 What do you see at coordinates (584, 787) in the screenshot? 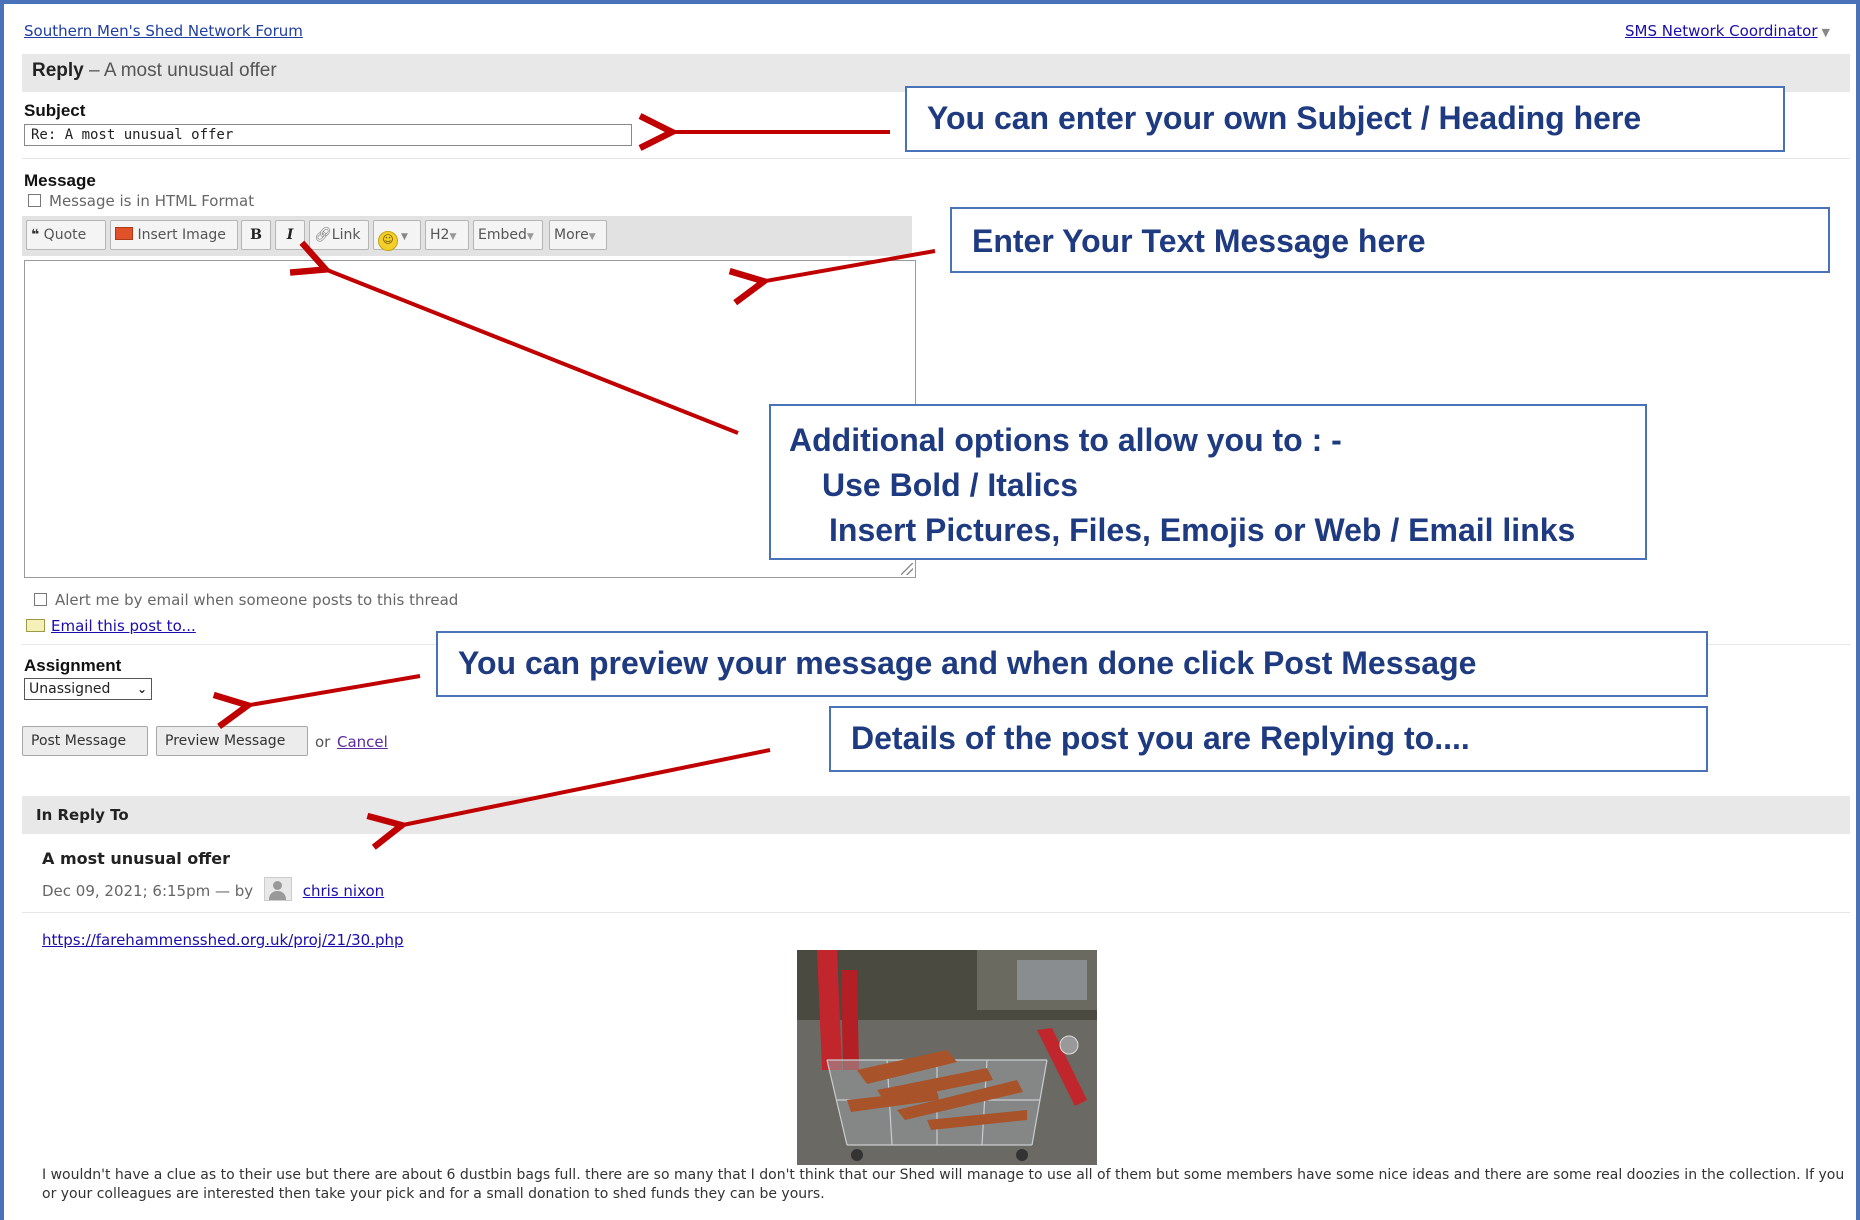
I see `arrow-to-in-reply` at bounding box center [584, 787].